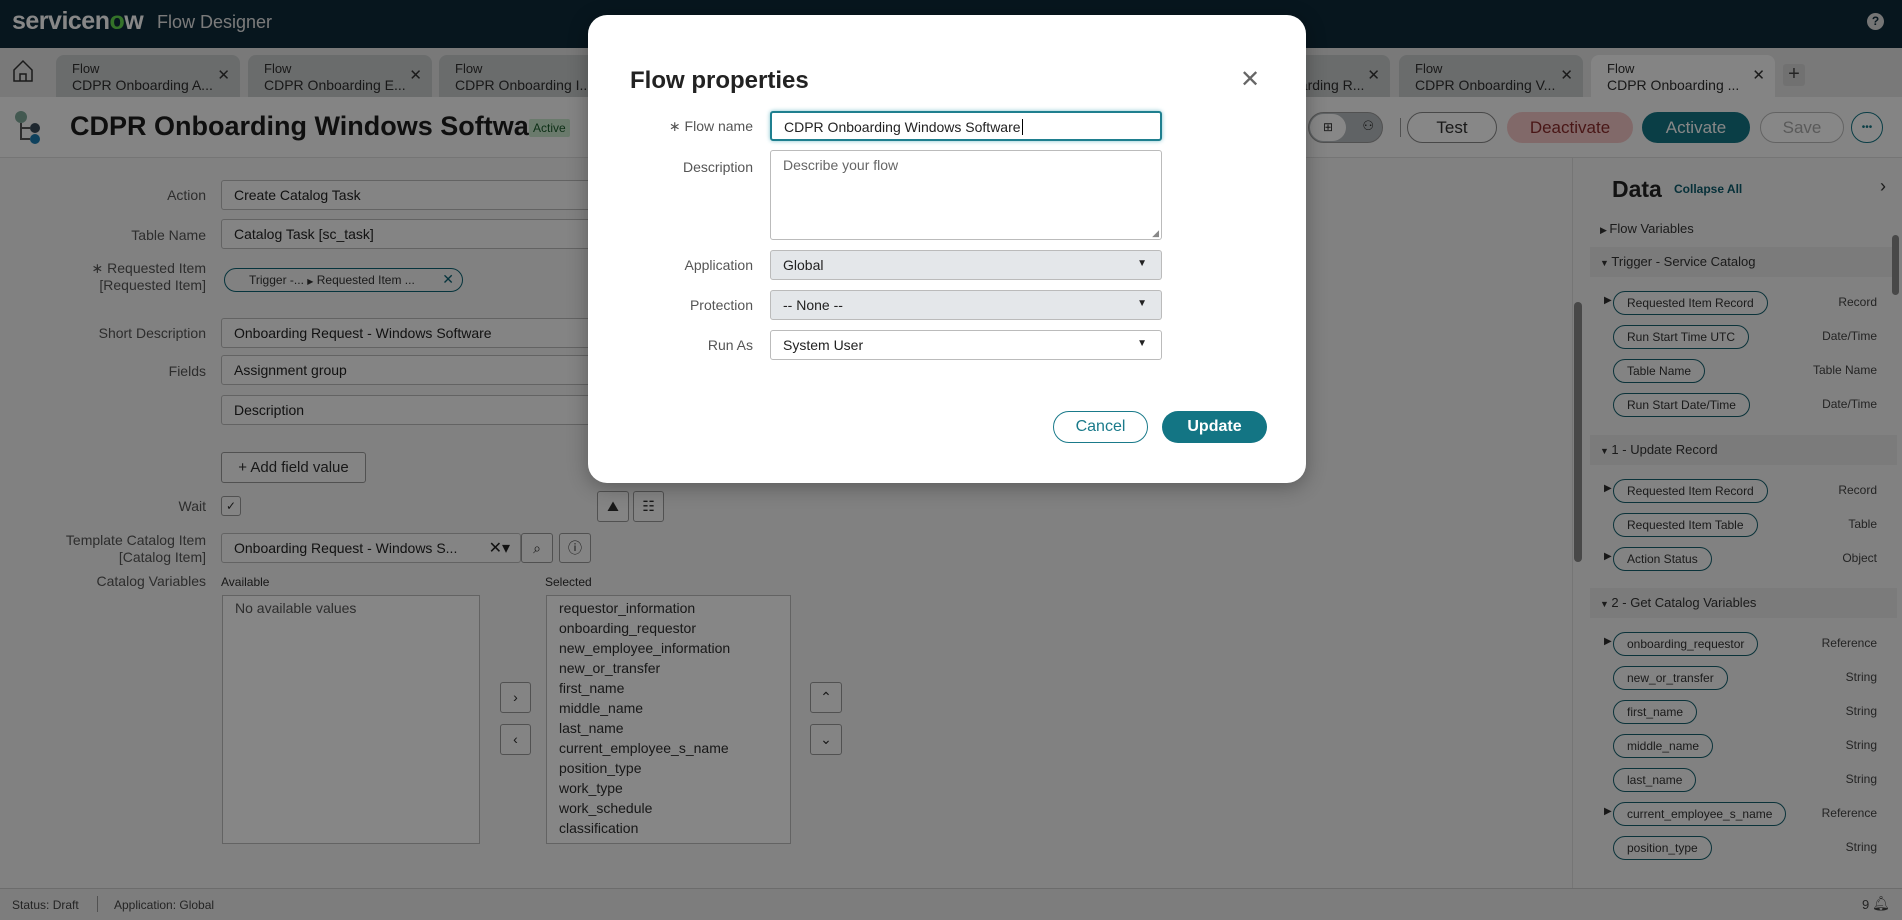  I want to click on update-button: Update, so click(1214, 427).